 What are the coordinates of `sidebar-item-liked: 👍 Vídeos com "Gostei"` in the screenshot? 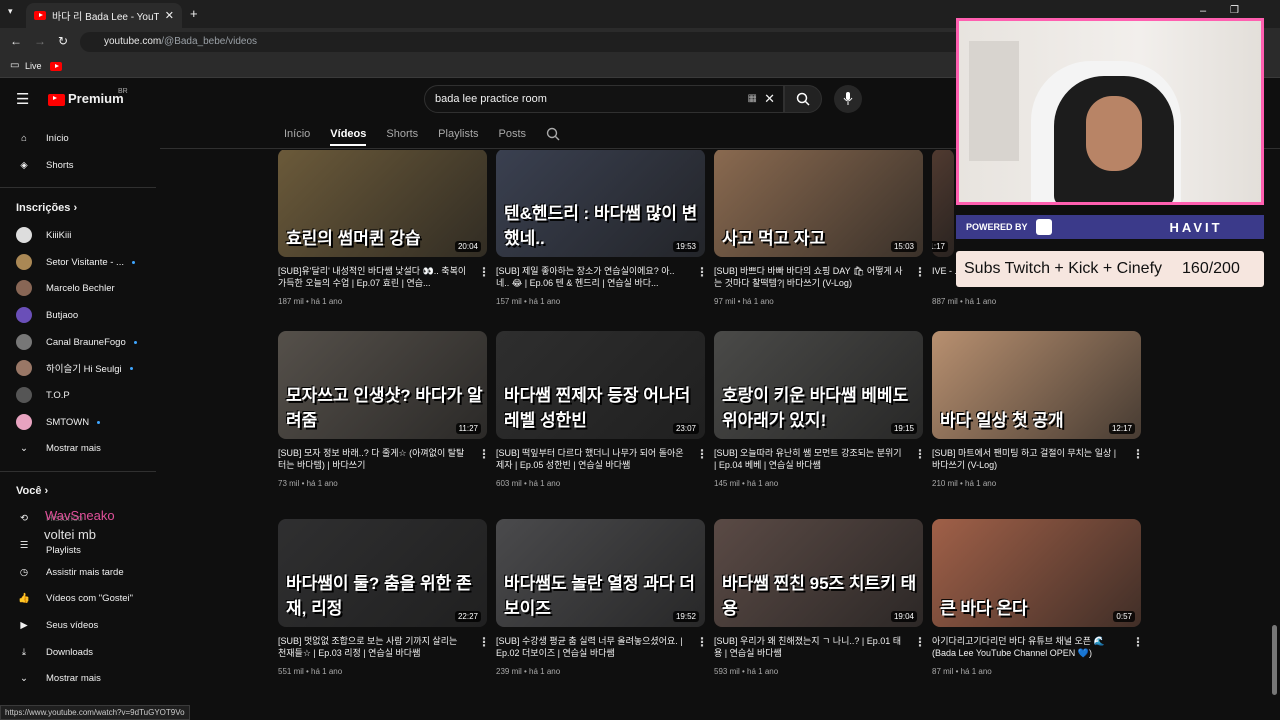 It's located at (78, 598).